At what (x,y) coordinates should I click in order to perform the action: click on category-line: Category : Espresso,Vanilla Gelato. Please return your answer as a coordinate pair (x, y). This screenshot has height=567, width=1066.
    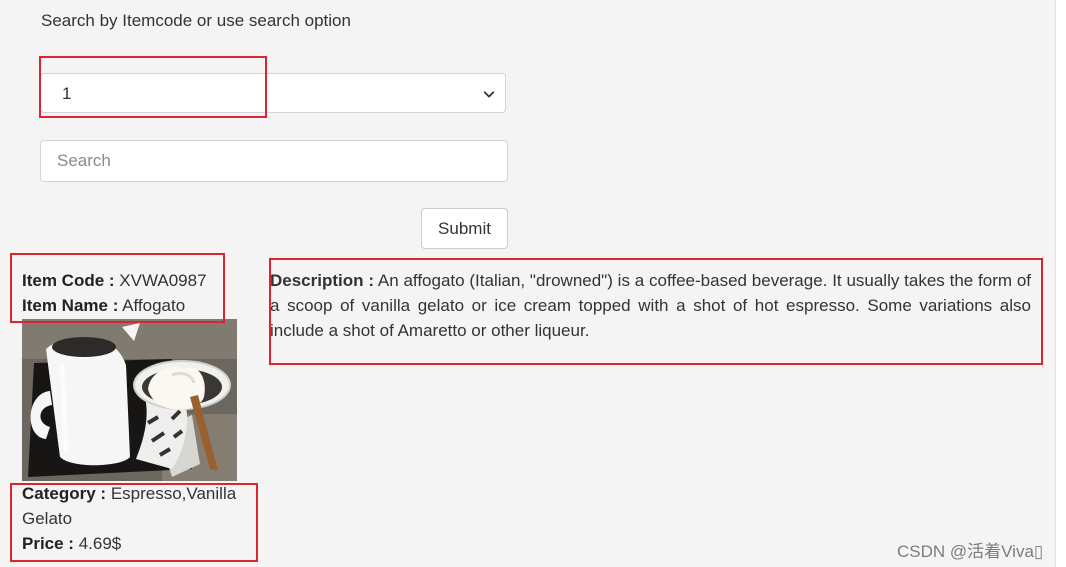
    Looking at the image, I should click on (136, 506).